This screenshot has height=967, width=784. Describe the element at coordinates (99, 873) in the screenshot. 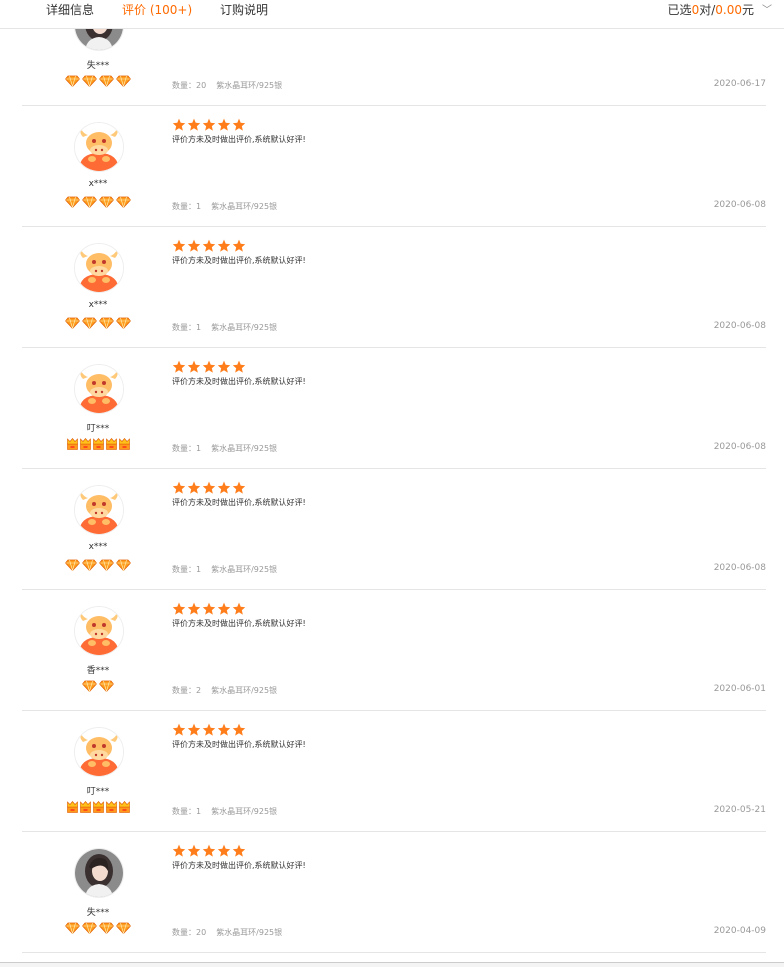

I see `user-photo-avatar` at that location.